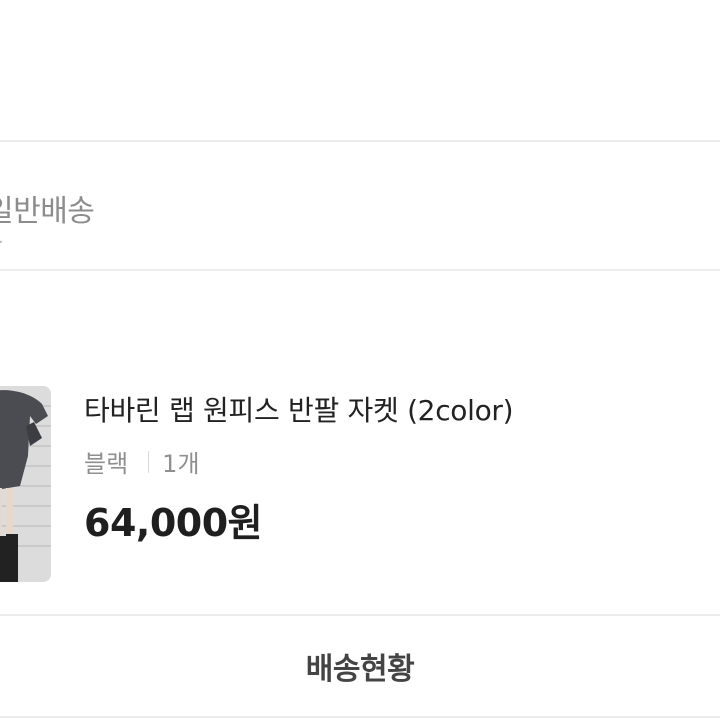  What do you see at coordinates (299, 409) in the screenshot?
I see `product-name: 타바린 랩 원피스 반팔 자켓 (2color)` at bounding box center [299, 409].